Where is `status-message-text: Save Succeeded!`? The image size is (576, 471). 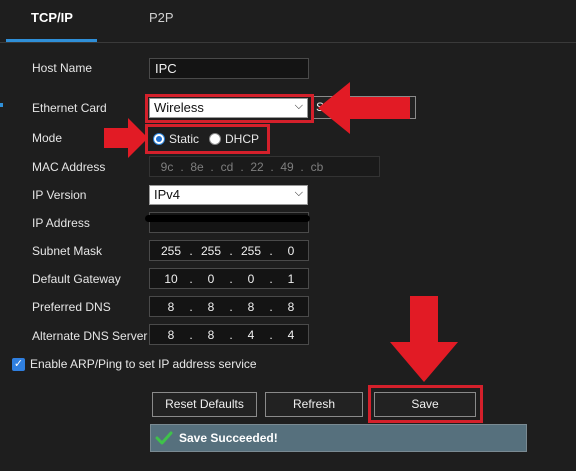 status-message-text: Save Succeeded! is located at coordinates (228, 438).